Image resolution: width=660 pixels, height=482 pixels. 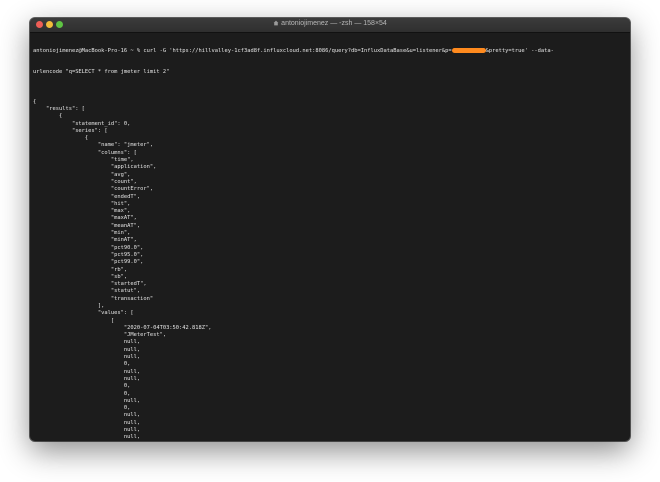 I want to click on title-bar: antoniojimenez — -zsh — 158×54, so click(x=330, y=25).